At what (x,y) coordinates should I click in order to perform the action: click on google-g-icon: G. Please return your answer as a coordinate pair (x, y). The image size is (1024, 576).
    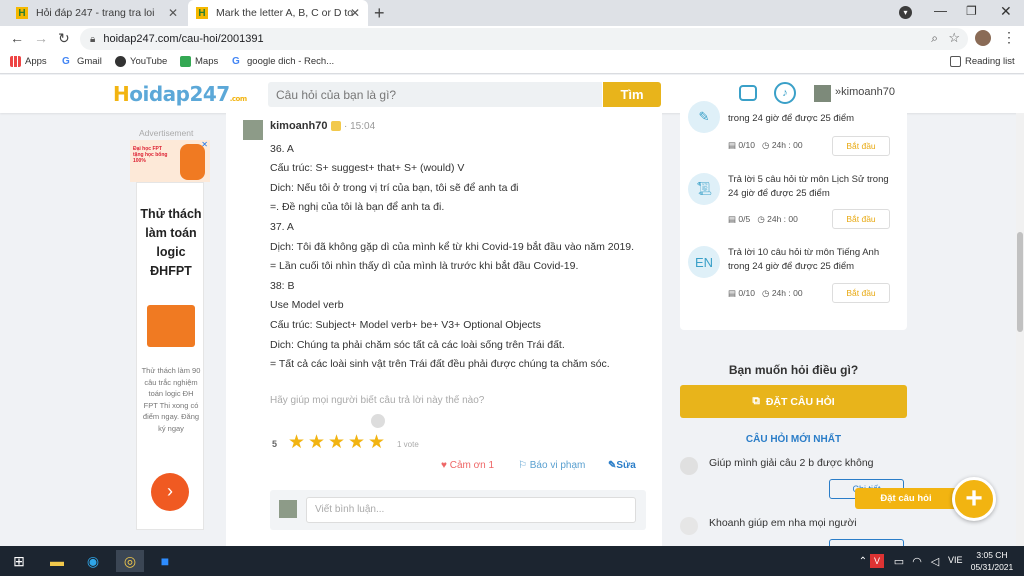
    Looking at the image, I should click on (66, 61).